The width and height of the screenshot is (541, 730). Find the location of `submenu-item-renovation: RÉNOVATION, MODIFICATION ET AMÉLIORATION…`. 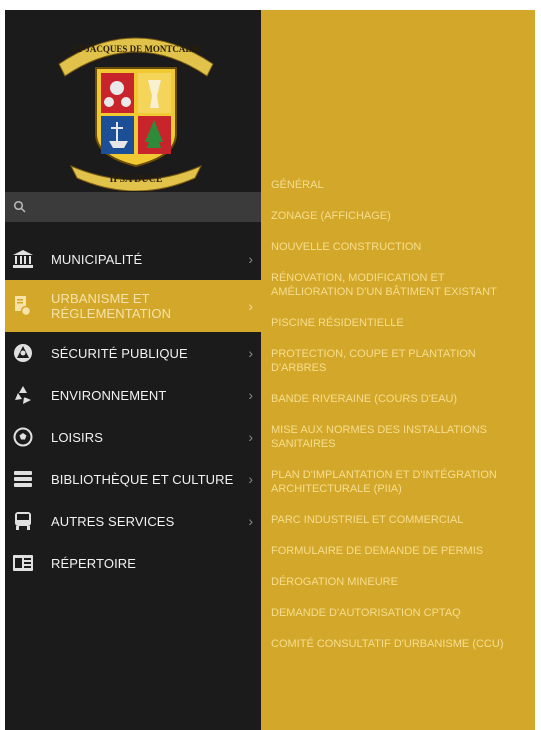

submenu-item-renovation: RÉNOVATION, MODIFICATION ET AMÉLIORATION… is located at coordinates (398, 285).